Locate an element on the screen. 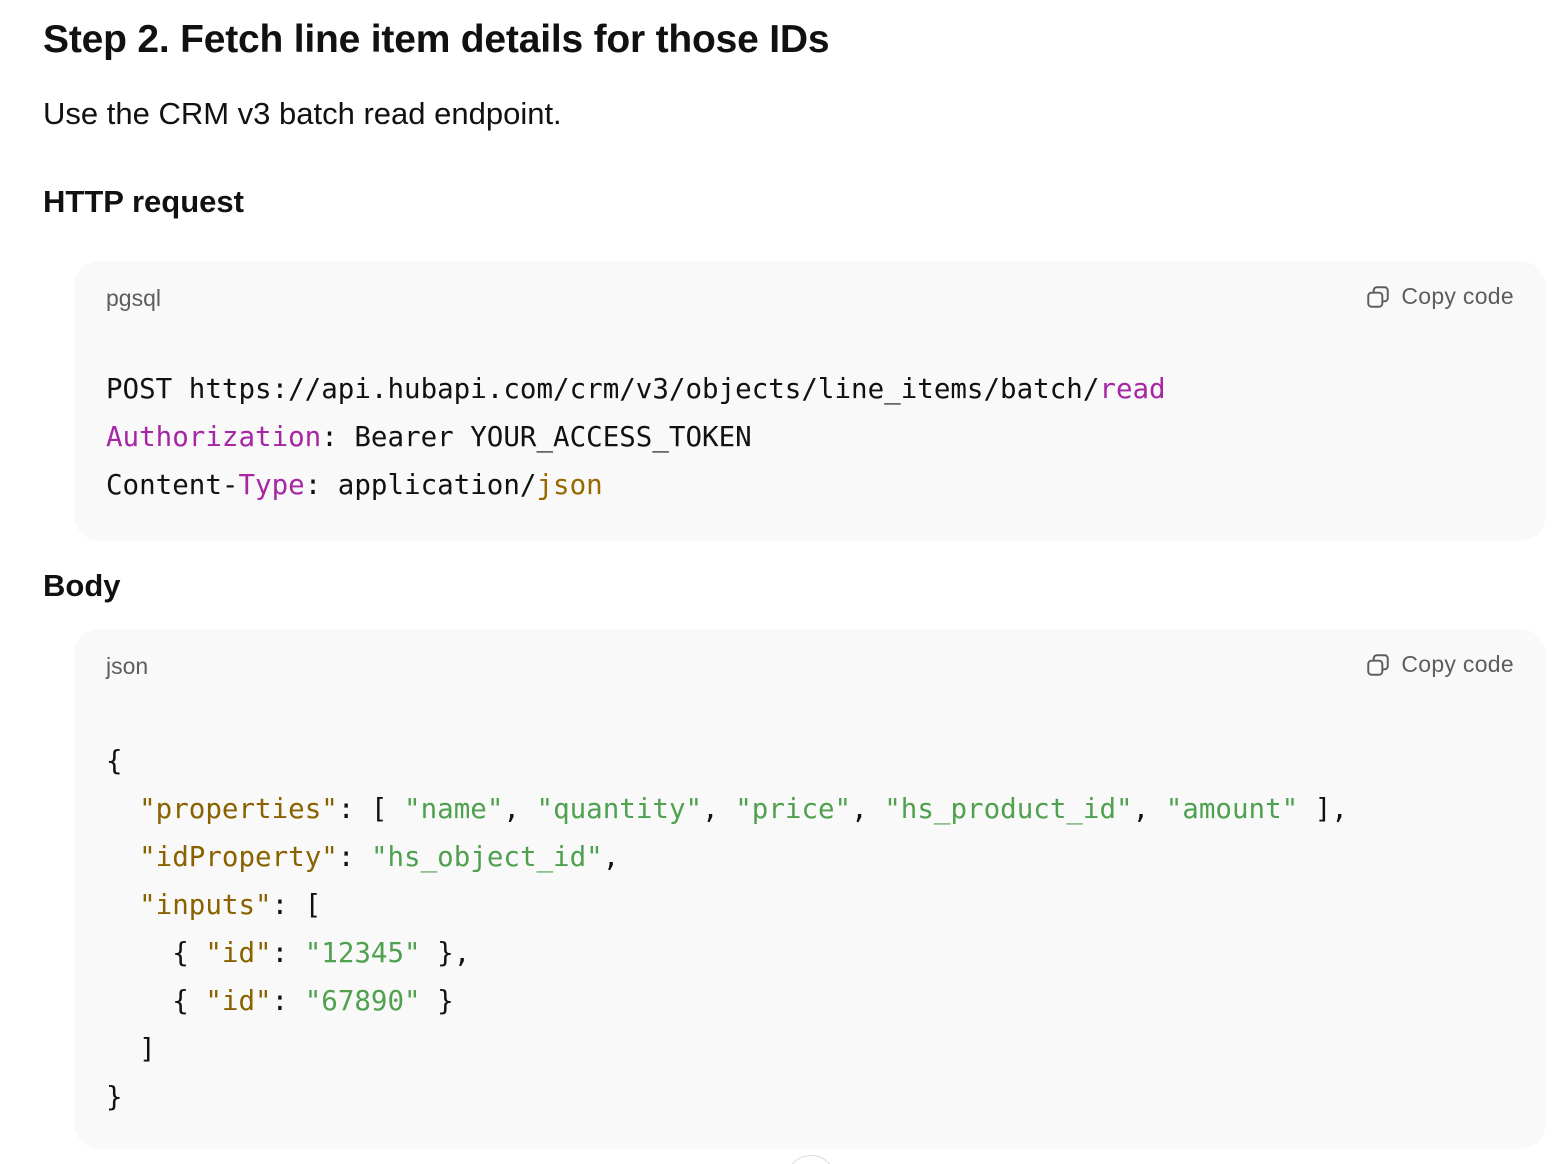 The height and width of the screenshot is (1164, 1564). code-text: Content- is located at coordinates (172, 485).